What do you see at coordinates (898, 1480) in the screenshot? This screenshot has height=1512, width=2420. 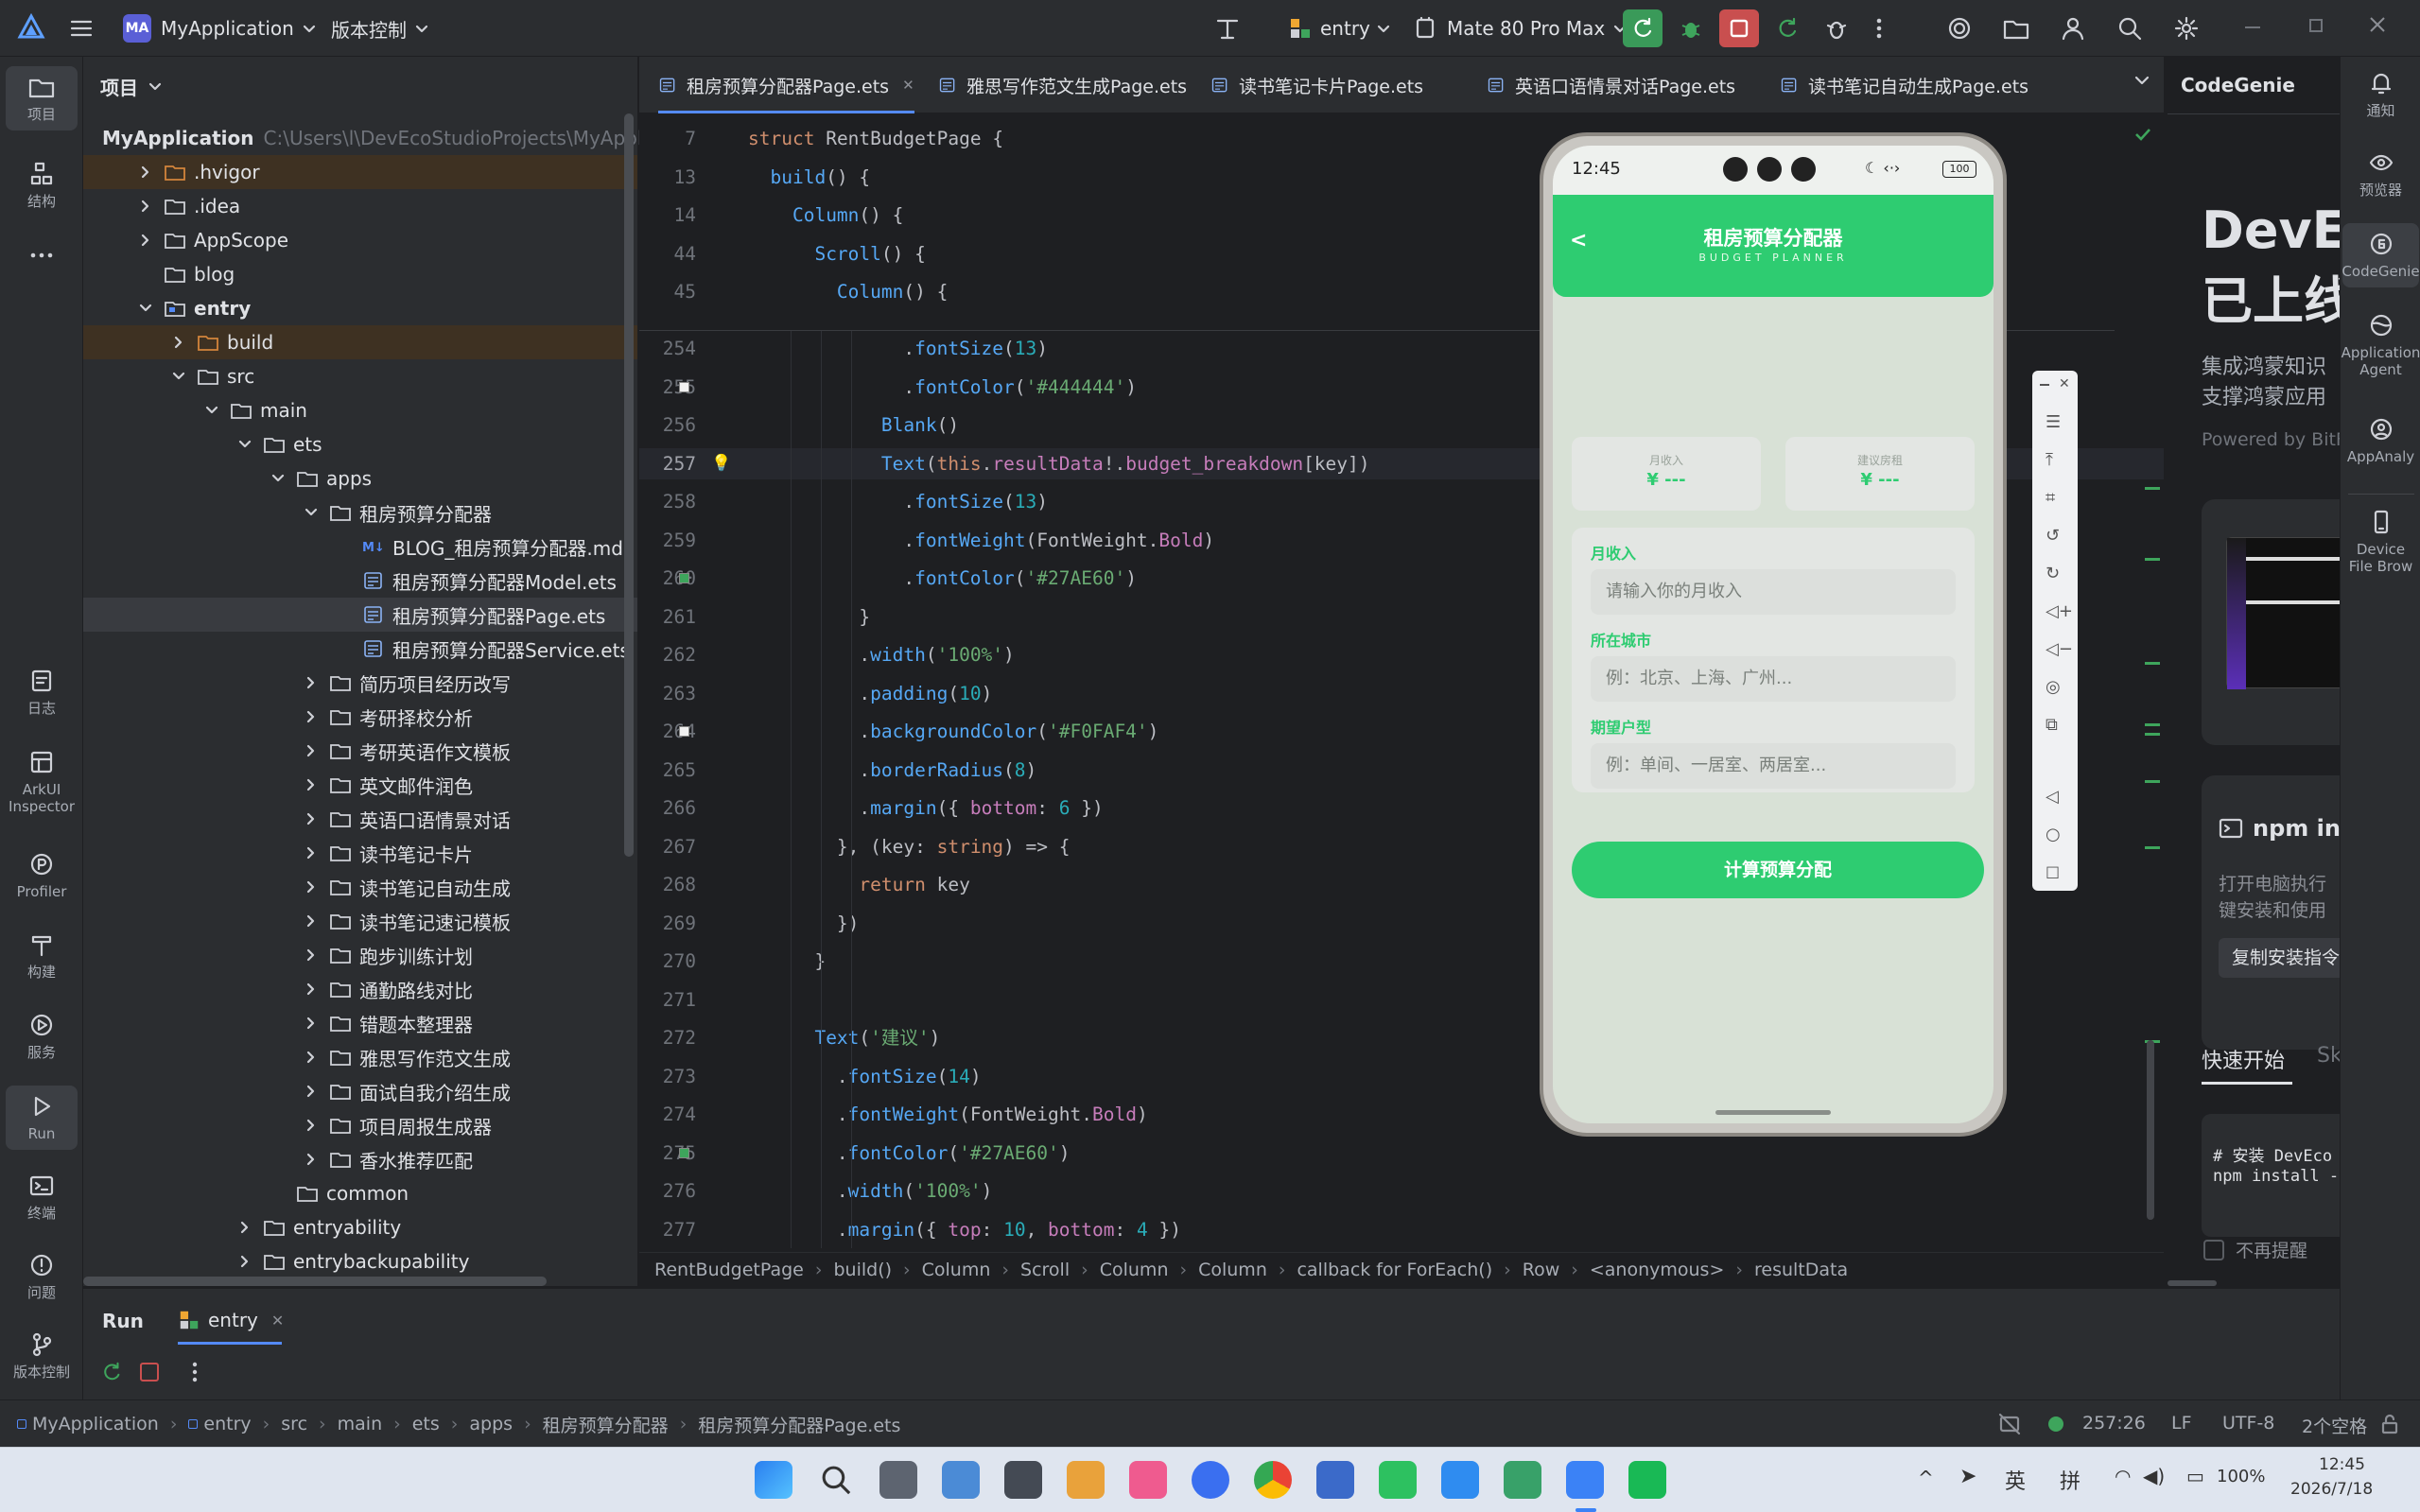 I see `task-view-icon` at bounding box center [898, 1480].